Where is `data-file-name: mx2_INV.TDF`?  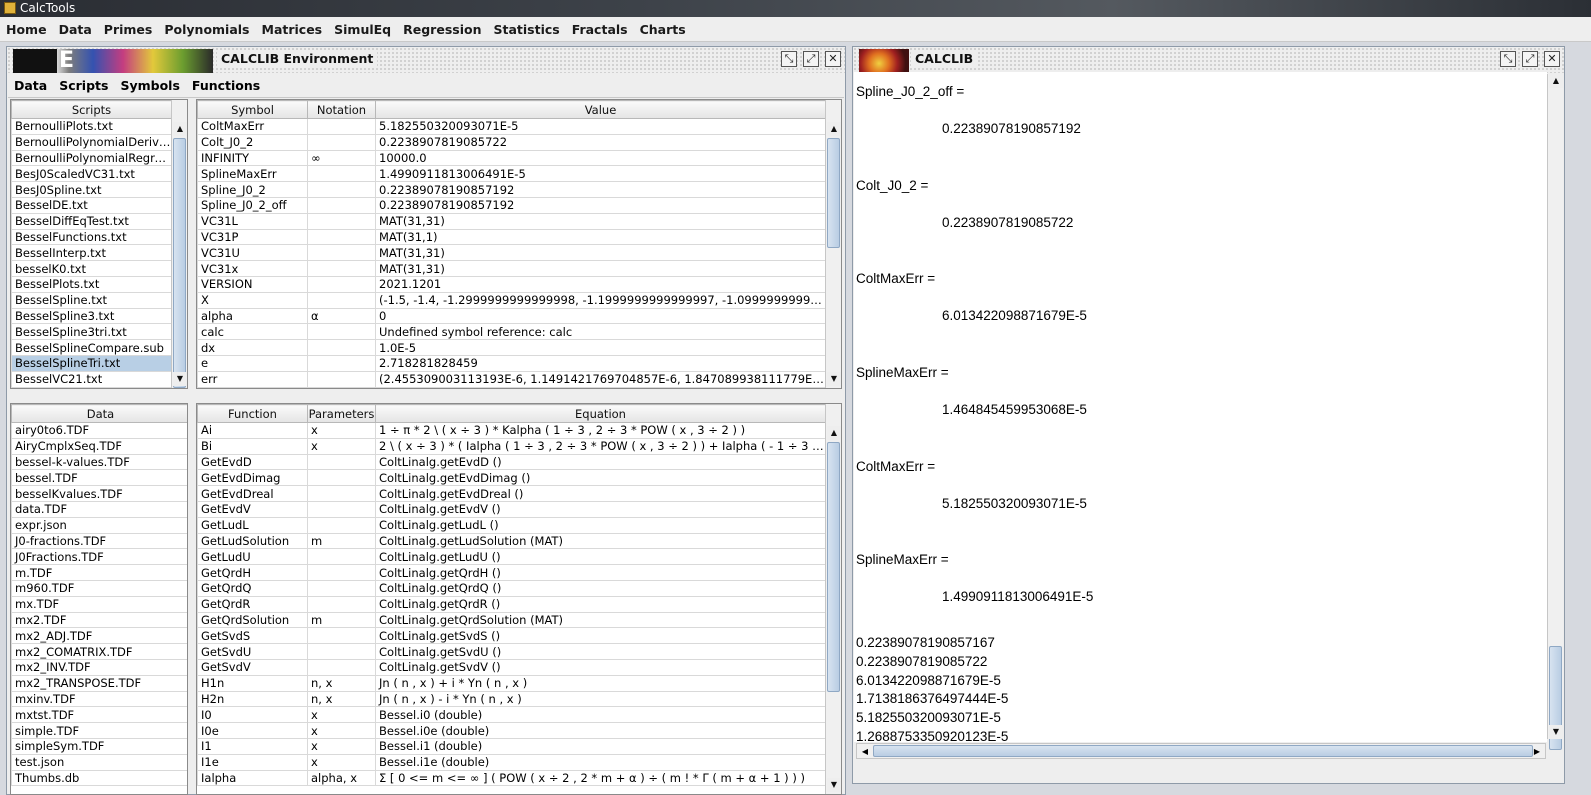 data-file-name: mx2_INV.TDF is located at coordinates (99, 667).